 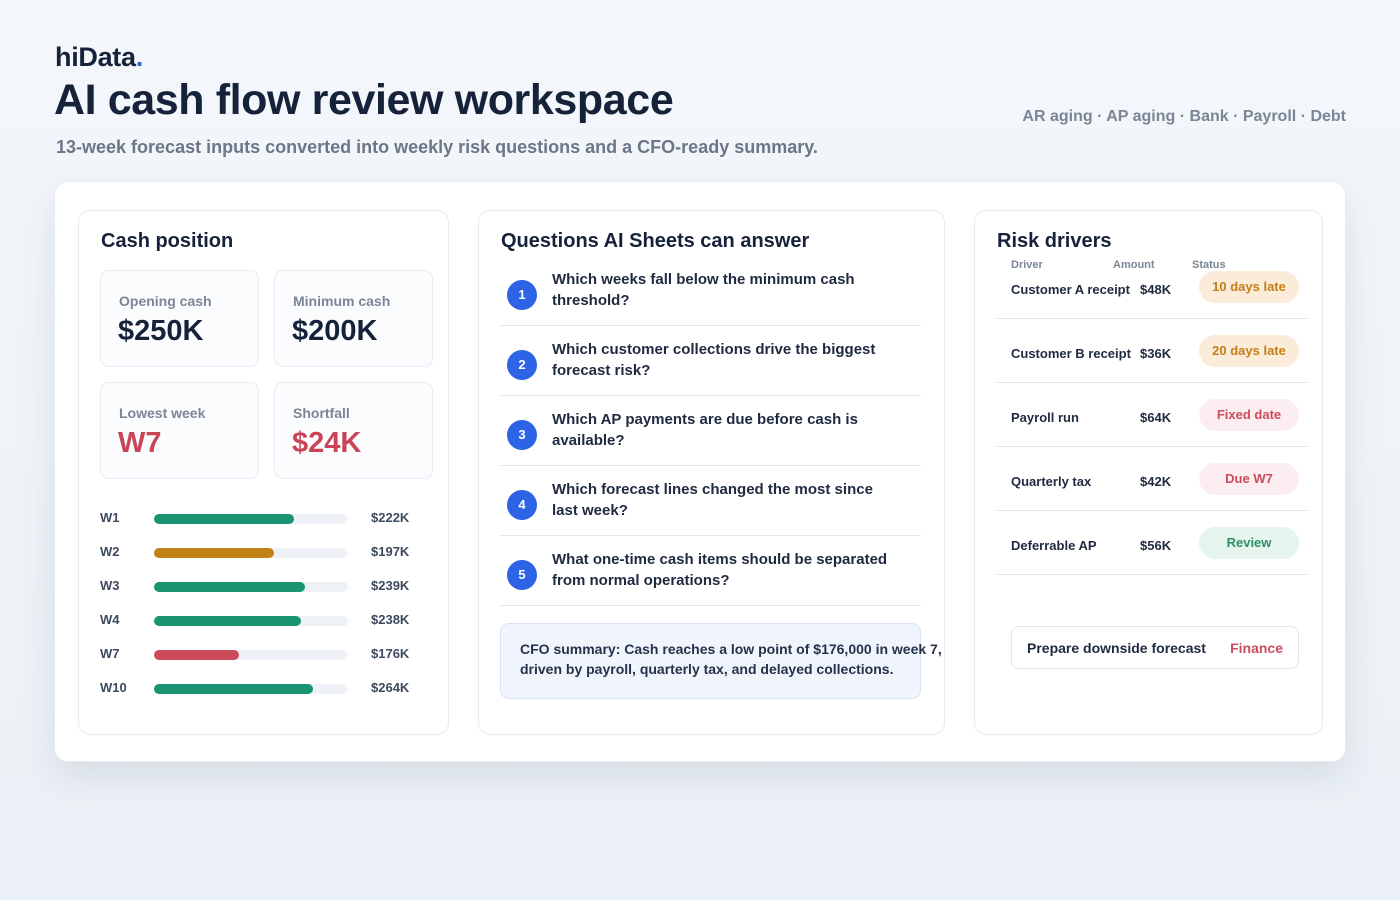 What do you see at coordinates (1070, 289) in the screenshot?
I see `driver-name: Customer A receipt` at bounding box center [1070, 289].